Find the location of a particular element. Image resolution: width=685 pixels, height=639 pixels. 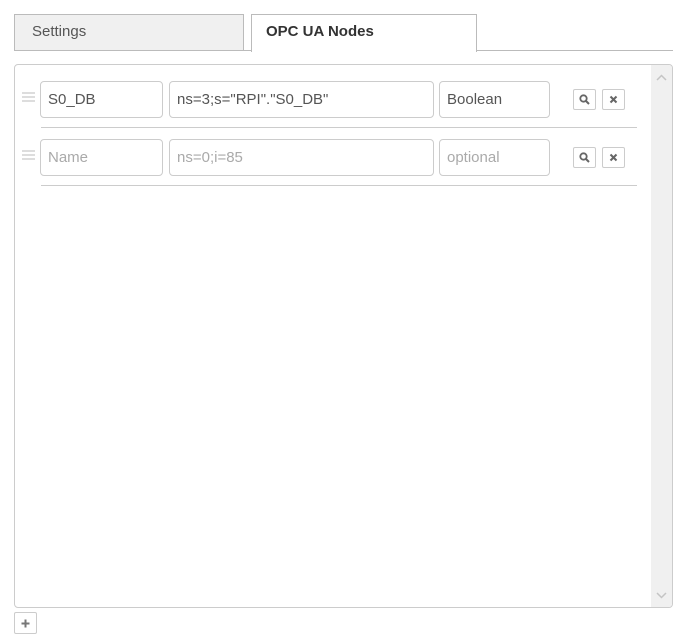

plus-icon is located at coordinates (25, 623).